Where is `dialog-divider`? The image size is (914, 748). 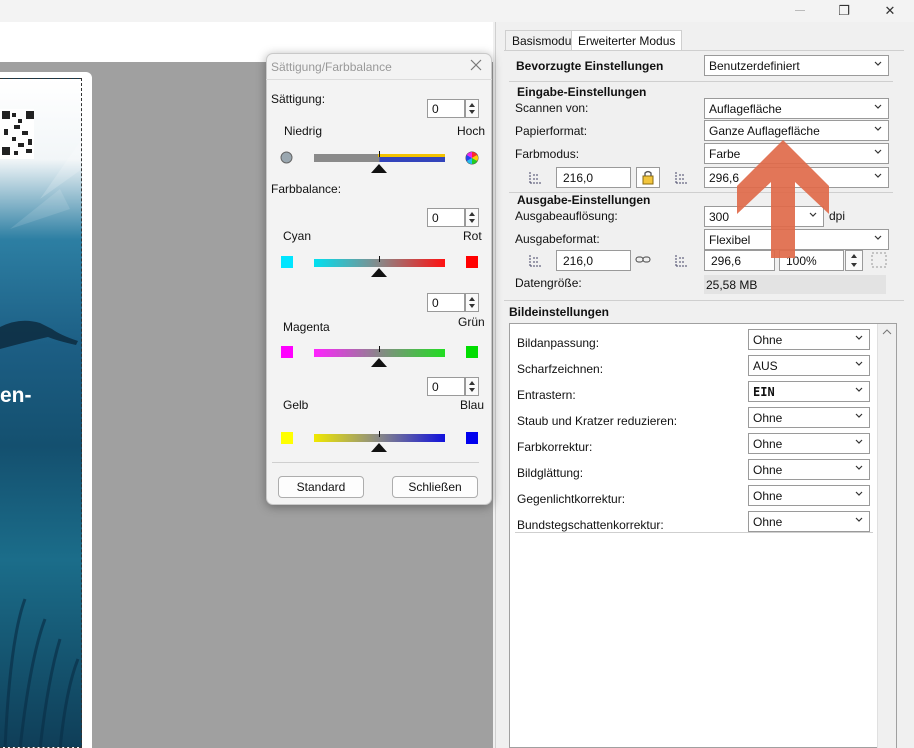
dialog-divider is located at coordinates (375, 462).